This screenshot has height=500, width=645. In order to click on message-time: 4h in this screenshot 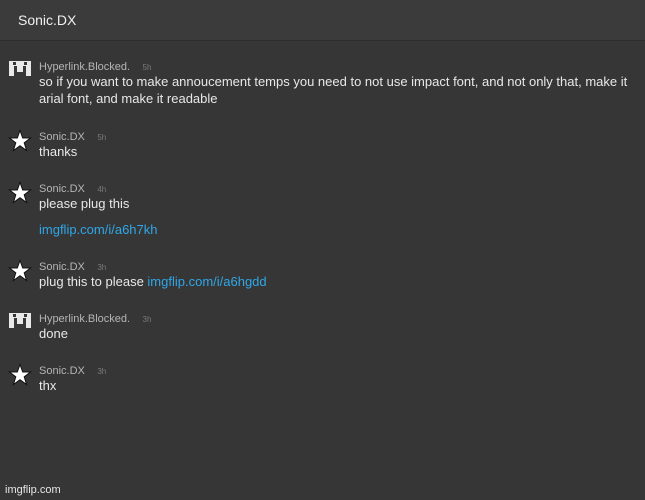, I will do `click(102, 189)`.